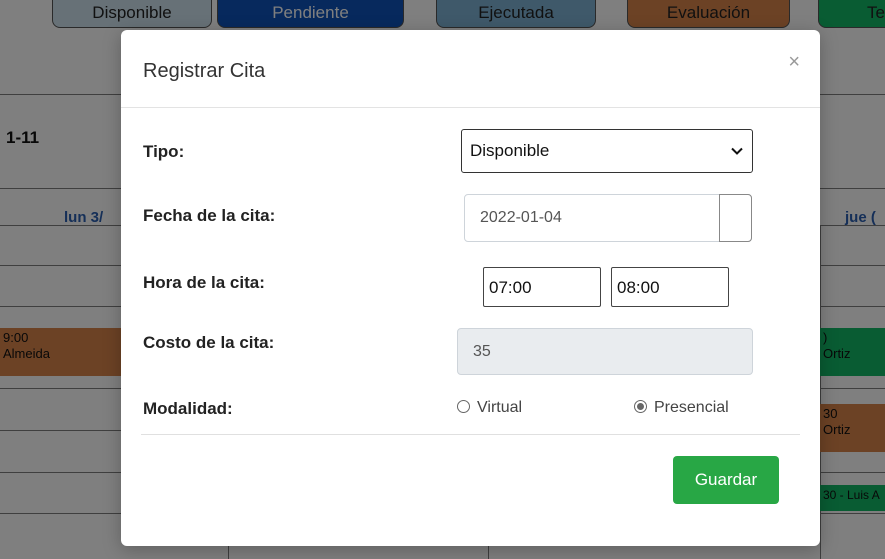 Image resolution: width=885 pixels, height=559 pixels. I want to click on radio-presencial: Presencial, so click(681, 408).